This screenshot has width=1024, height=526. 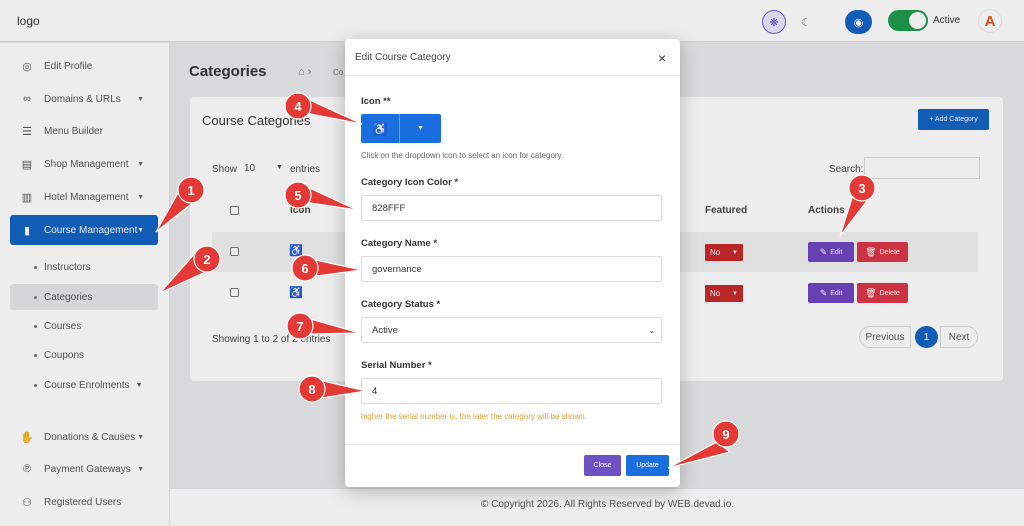 I want to click on caret-down-icon: ▼, so click(x=420, y=128).